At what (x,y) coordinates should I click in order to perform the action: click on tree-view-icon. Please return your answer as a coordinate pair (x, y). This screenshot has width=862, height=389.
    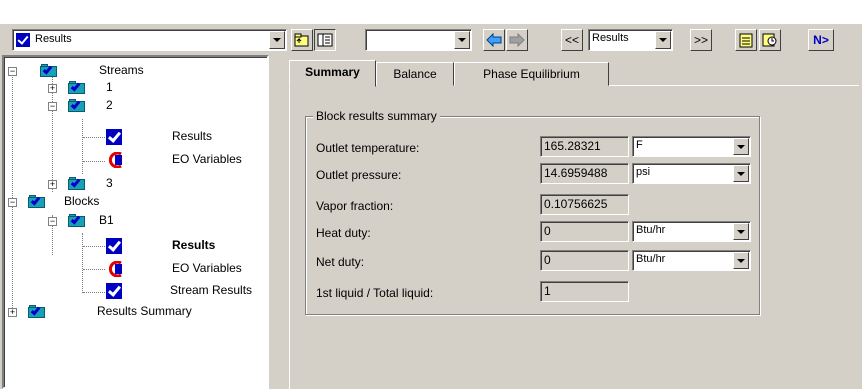
    Looking at the image, I should click on (325, 40).